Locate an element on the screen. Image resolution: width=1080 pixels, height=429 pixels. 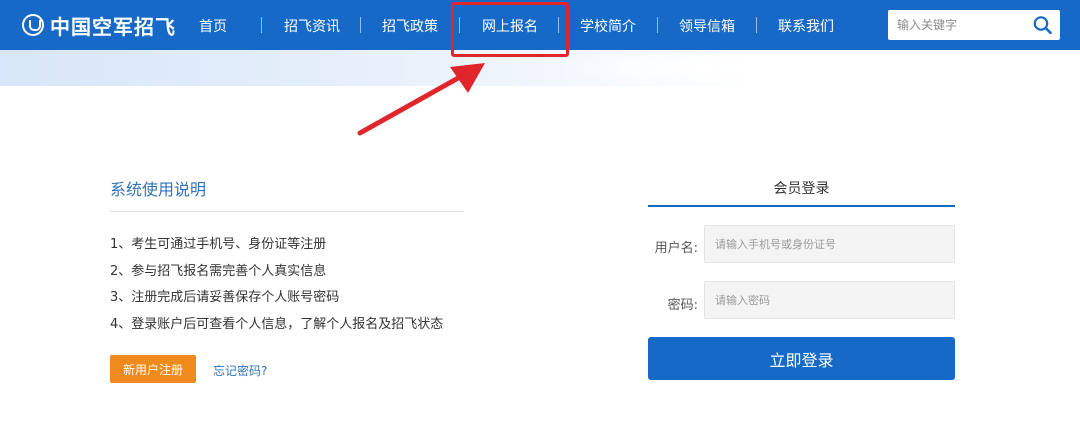
air-force-emblem-icon is located at coordinates (33, 25).